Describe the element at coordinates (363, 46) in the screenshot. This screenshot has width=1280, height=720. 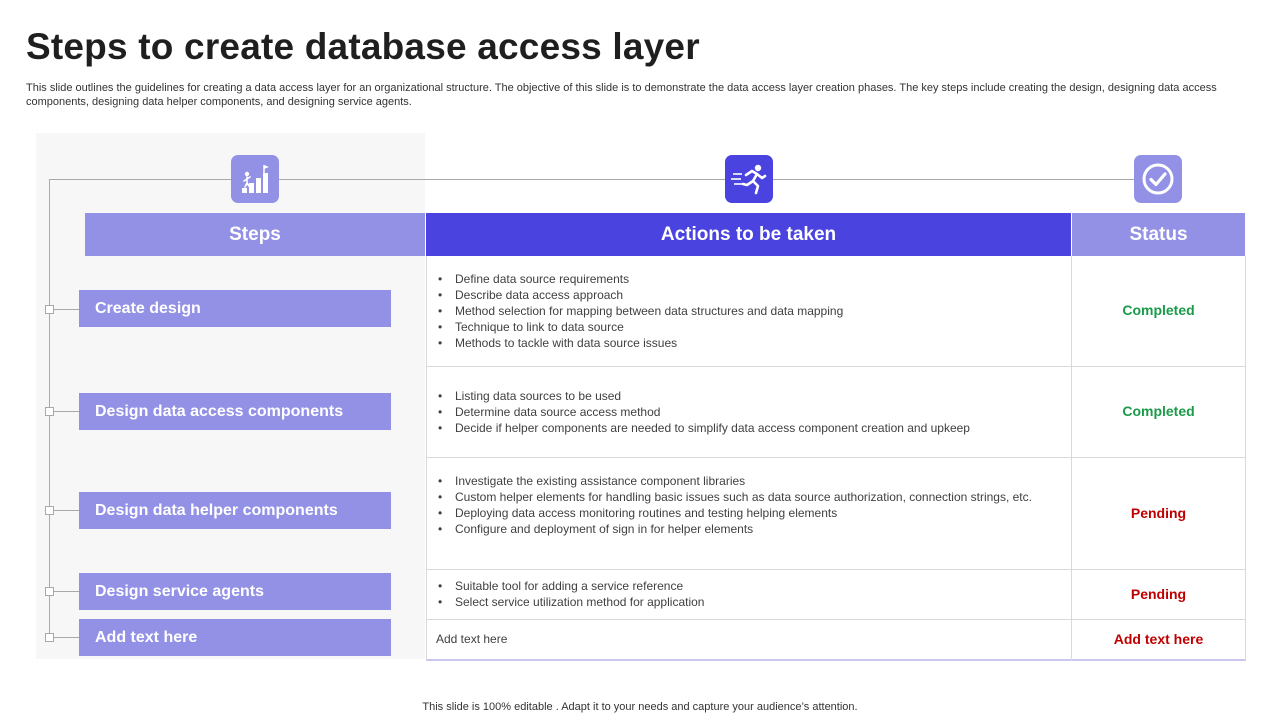
I see `page-title: Steps to create database access layer` at that location.